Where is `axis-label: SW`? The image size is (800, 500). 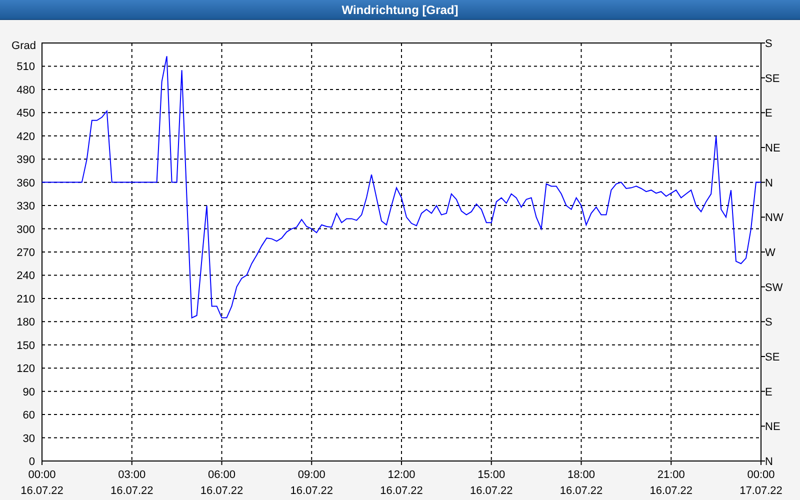
axis-label: SW is located at coordinates (774, 288).